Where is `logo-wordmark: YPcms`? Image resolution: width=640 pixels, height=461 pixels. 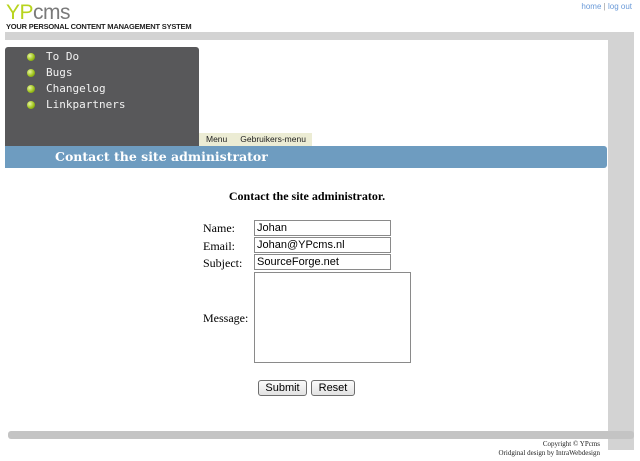
logo-wordmark: YPcms is located at coordinates (98, 13).